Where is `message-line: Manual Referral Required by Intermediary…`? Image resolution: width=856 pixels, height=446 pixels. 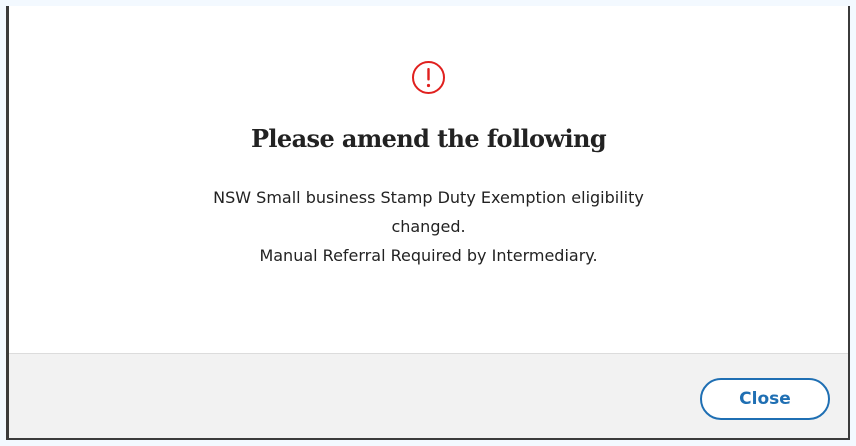 message-line: Manual Referral Required by Intermediary… is located at coordinates (428, 255).